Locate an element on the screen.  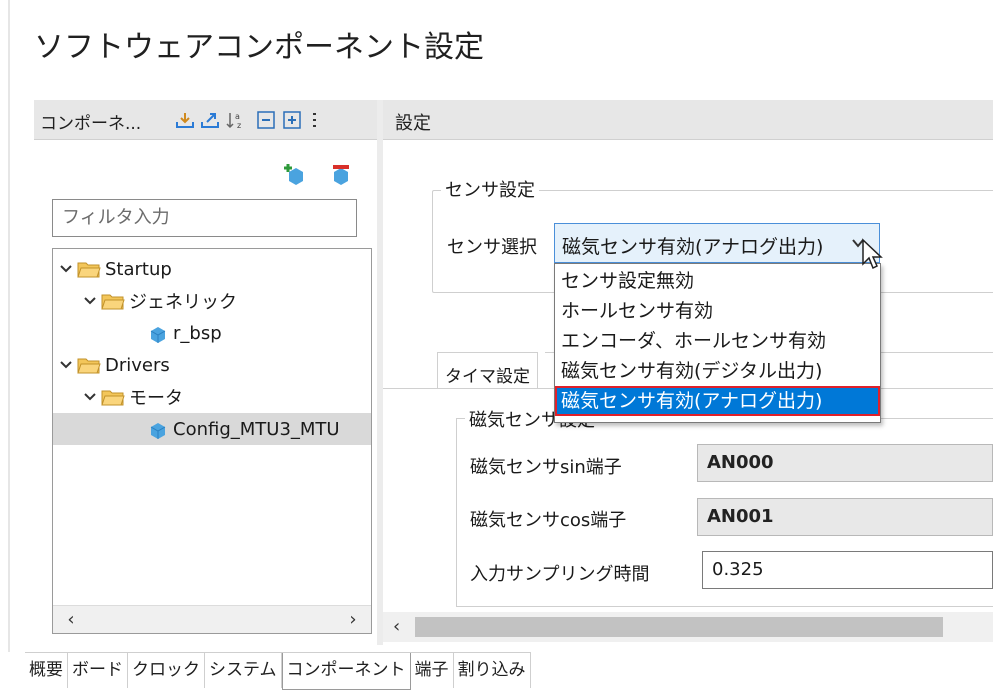
tab-system: システム is located at coordinates (243, 670).